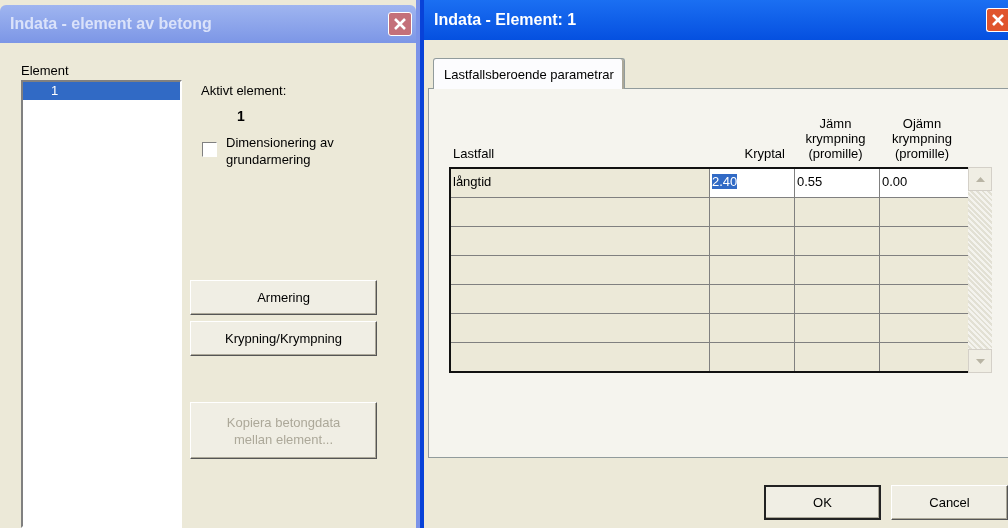  I want to click on column-header: Ojämn krympning (promille), so click(922, 138).